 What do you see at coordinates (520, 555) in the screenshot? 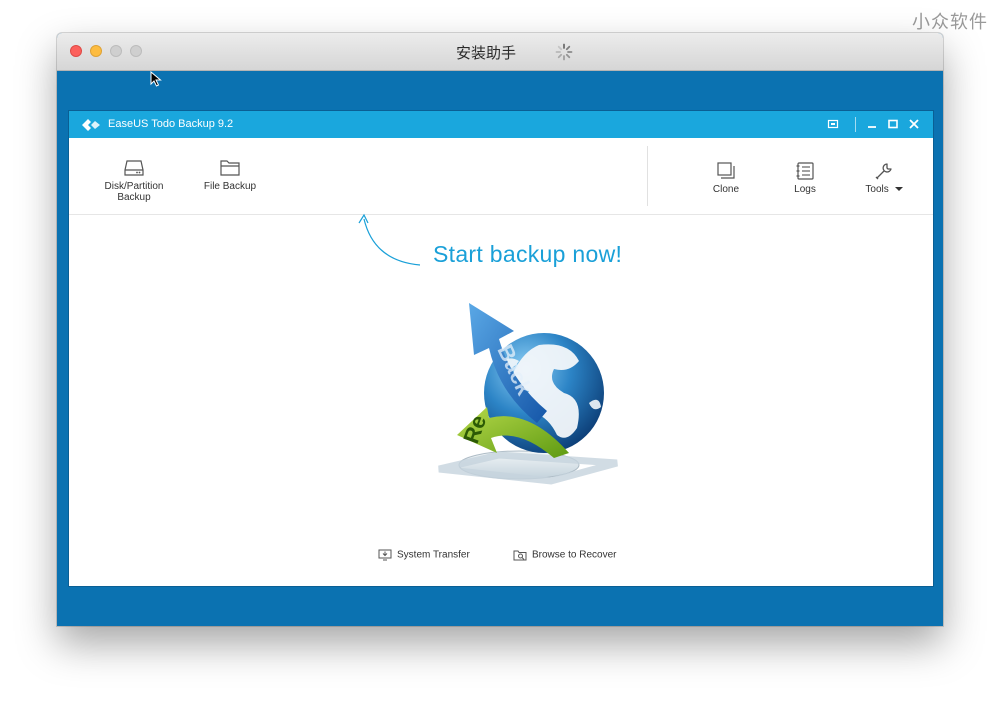
I see `browse-recover-icon` at bounding box center [520, 555].